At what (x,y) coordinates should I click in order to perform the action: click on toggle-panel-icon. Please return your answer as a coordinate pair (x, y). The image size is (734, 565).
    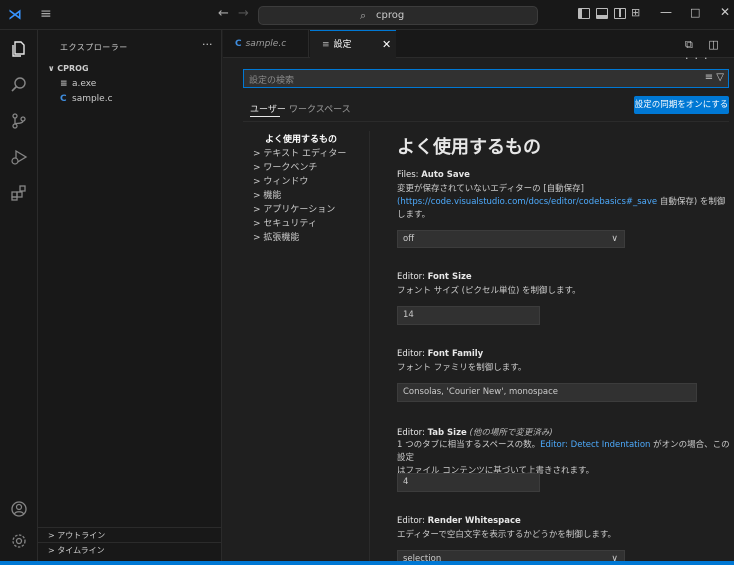
    Looking at the image, I should click on (602, 13).